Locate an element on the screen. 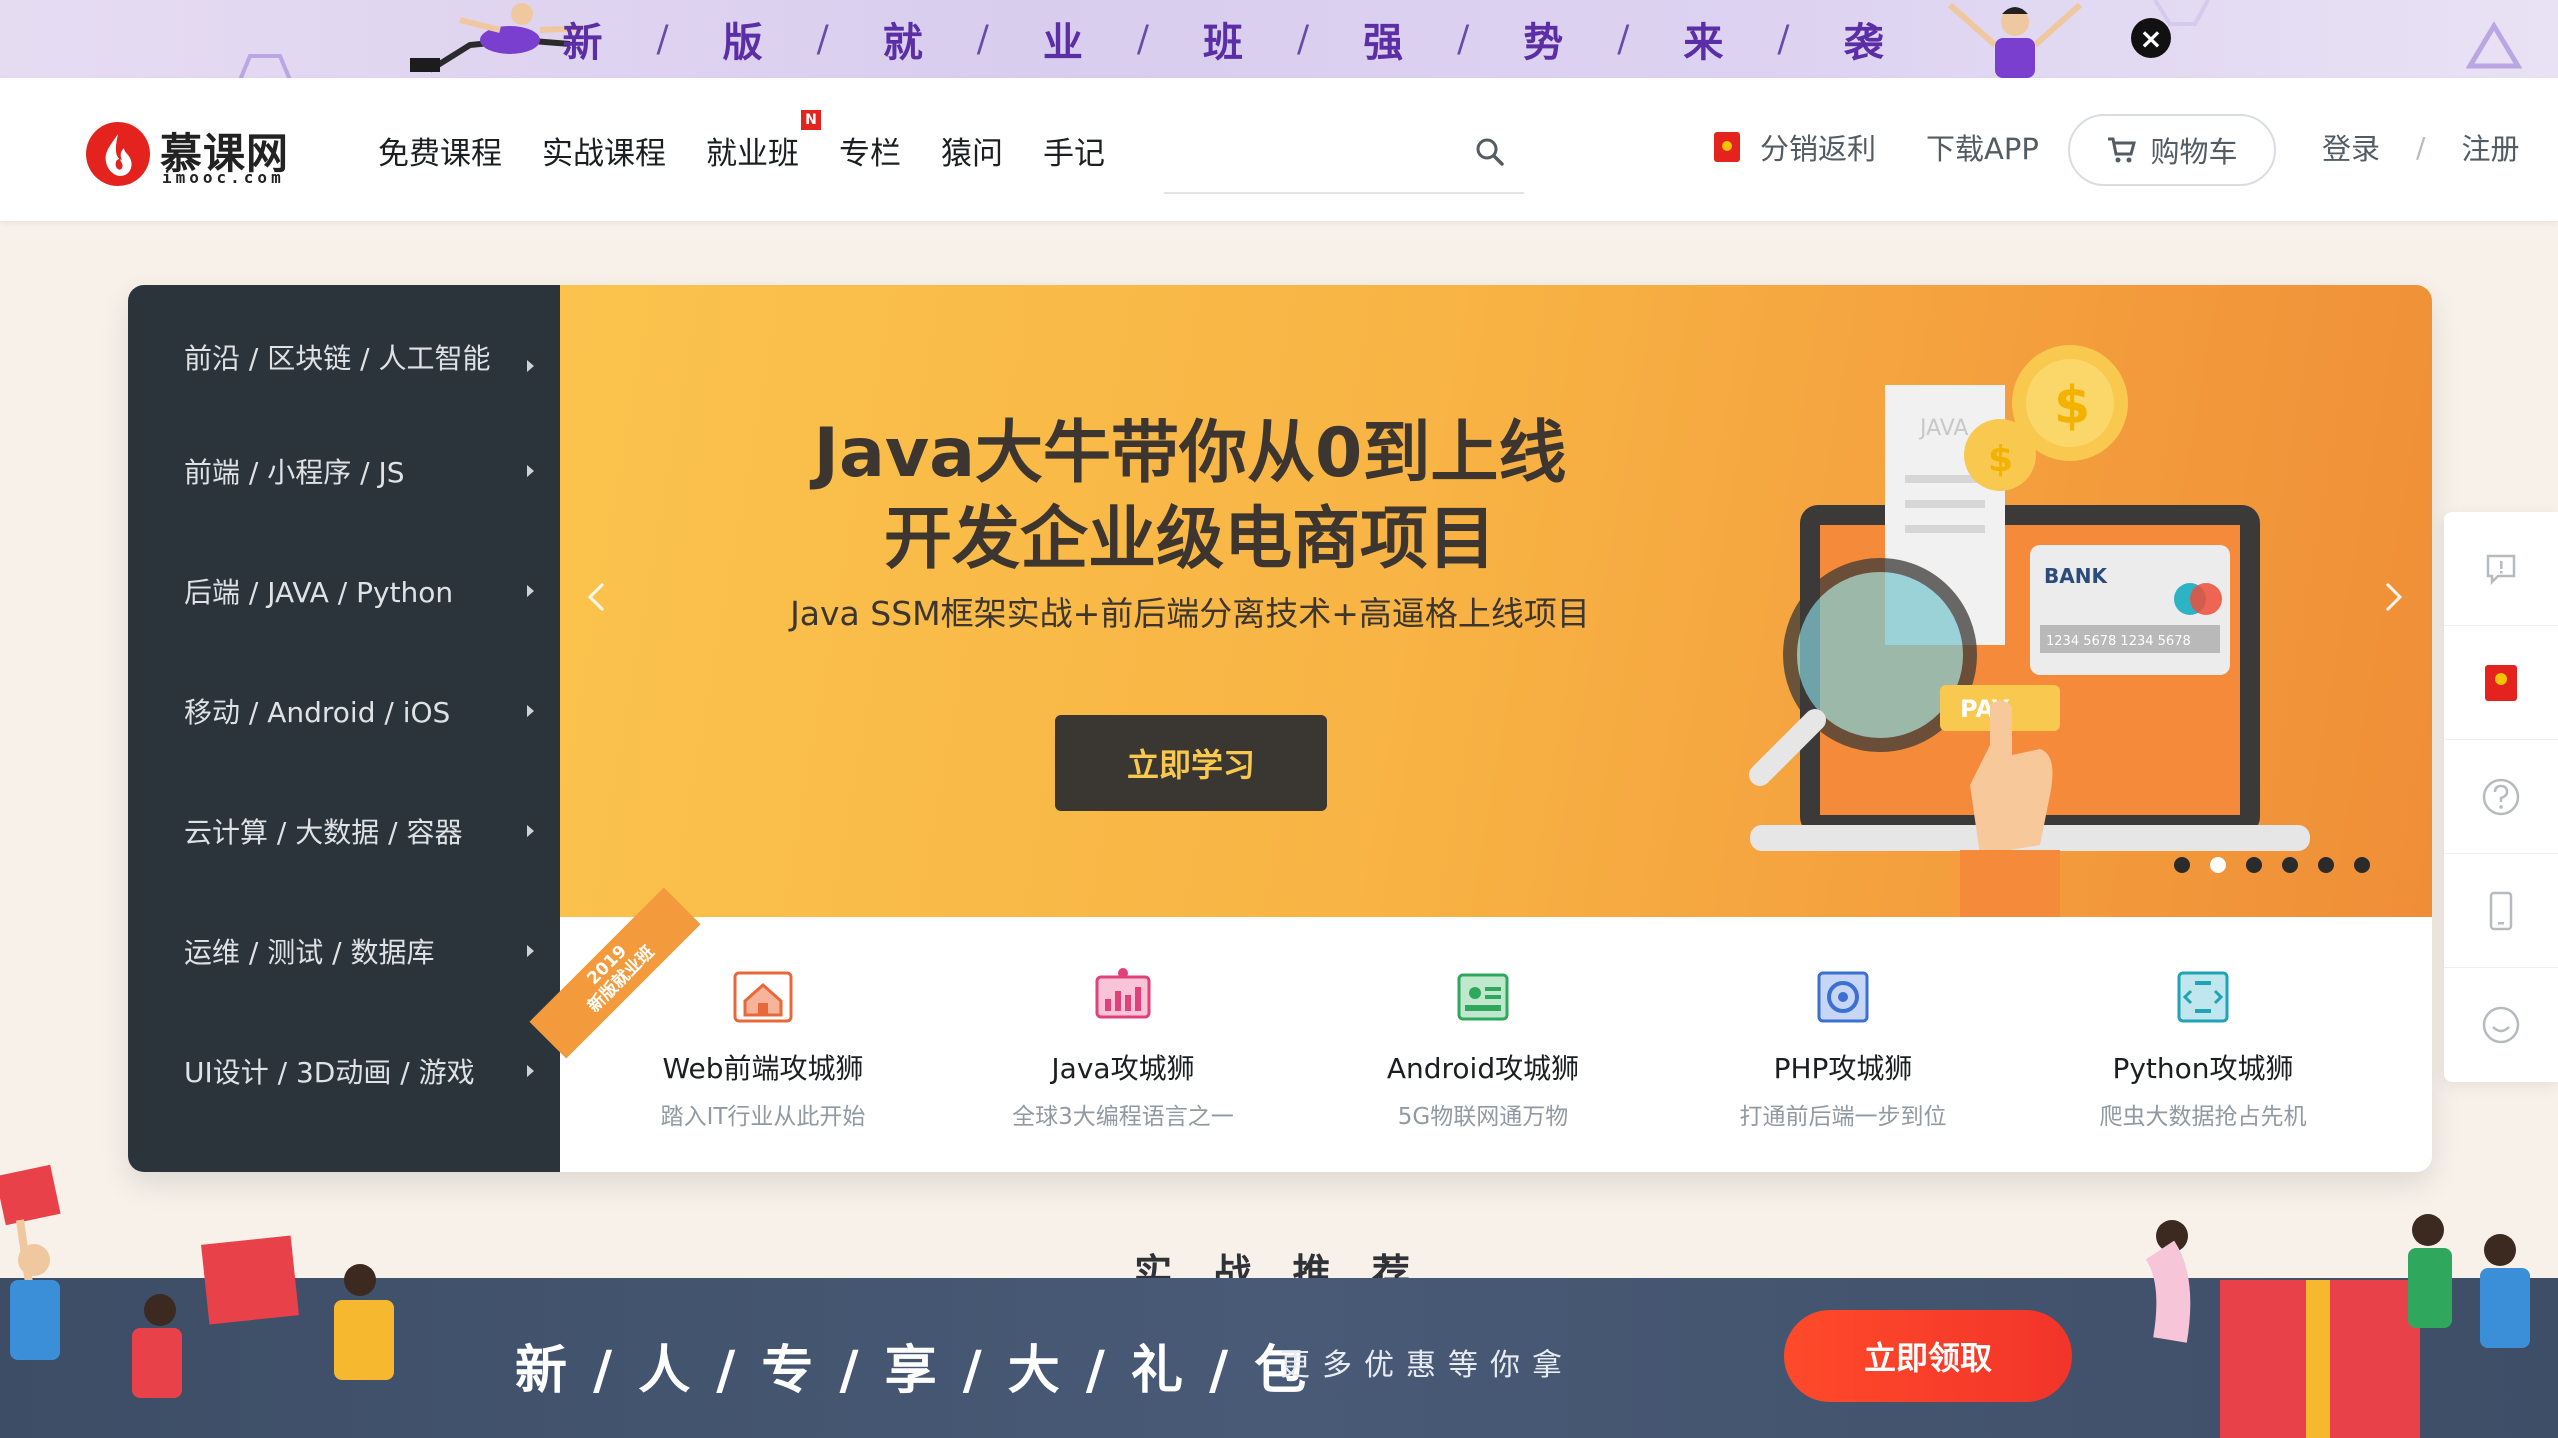 This screenshot has height=1438, width=2558. tb-char: 班 is located at coordinates (1224, 42).